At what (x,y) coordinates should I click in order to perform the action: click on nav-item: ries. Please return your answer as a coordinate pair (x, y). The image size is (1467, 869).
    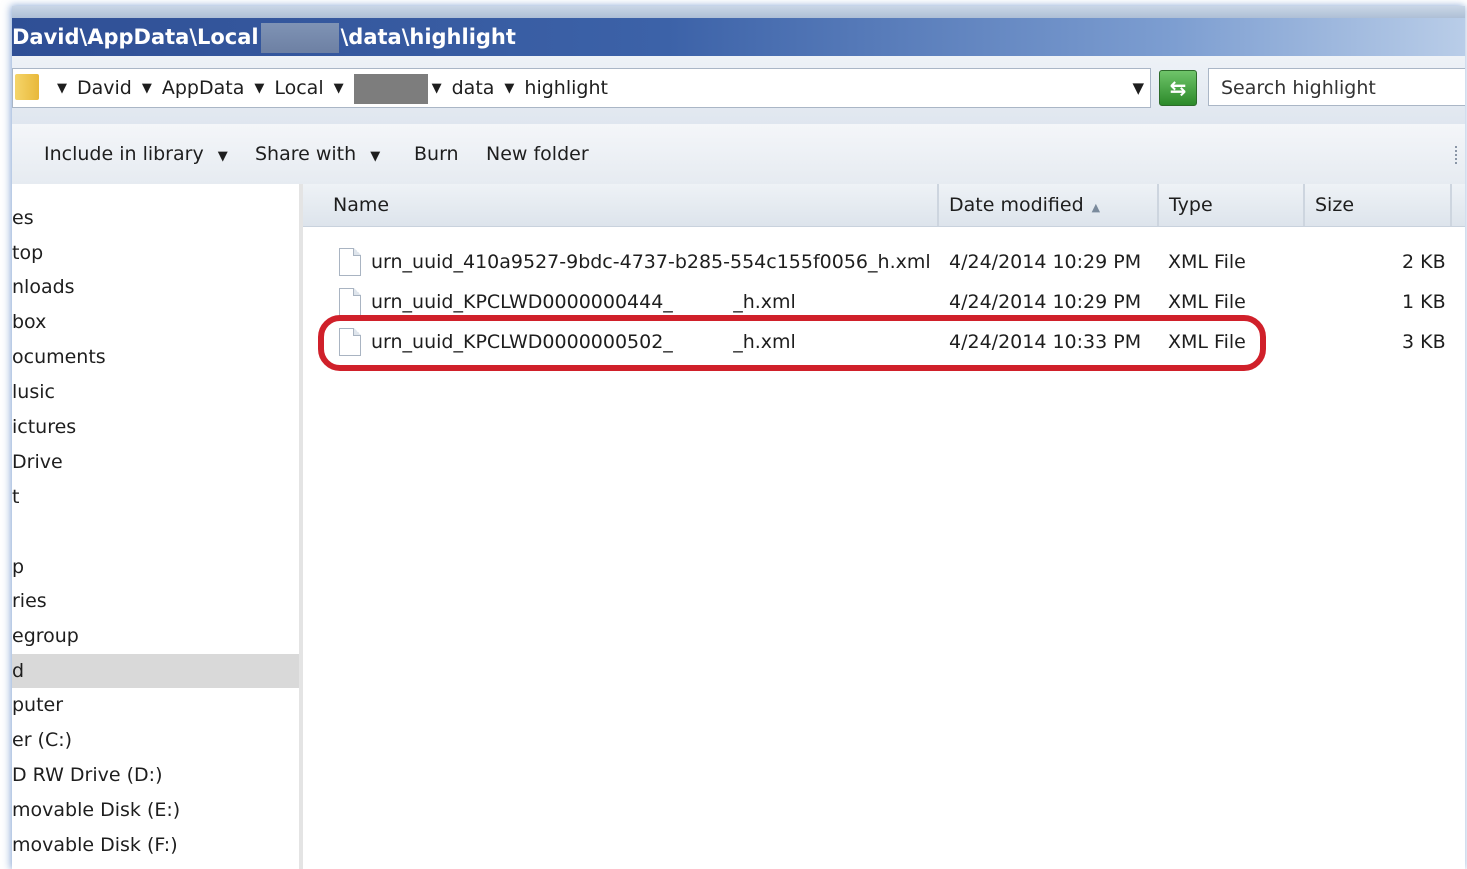
    Looking at the image, I should click on (155, 601).